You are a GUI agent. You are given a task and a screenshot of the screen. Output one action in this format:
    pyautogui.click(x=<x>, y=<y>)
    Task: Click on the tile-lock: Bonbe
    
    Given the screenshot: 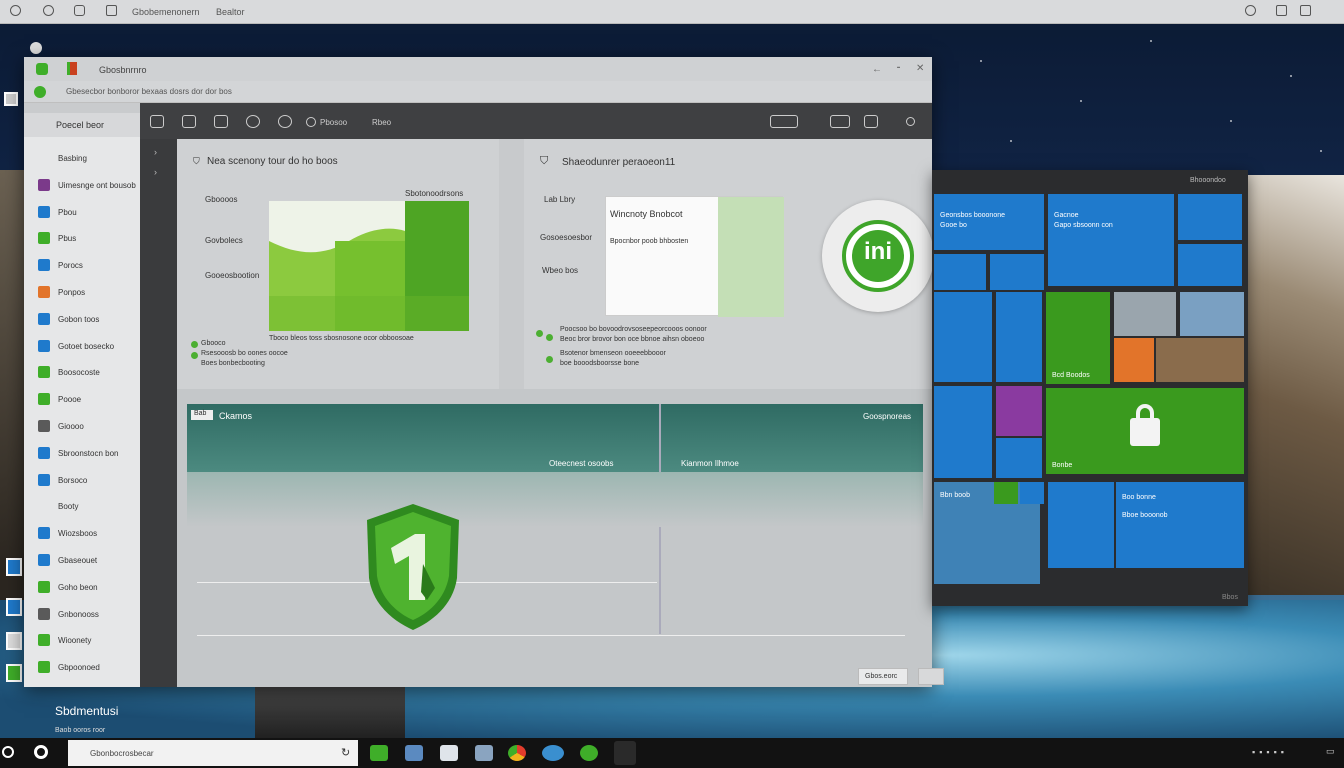 What is the action you would take?
    pyautogui.click(x=1145, y=431)
    